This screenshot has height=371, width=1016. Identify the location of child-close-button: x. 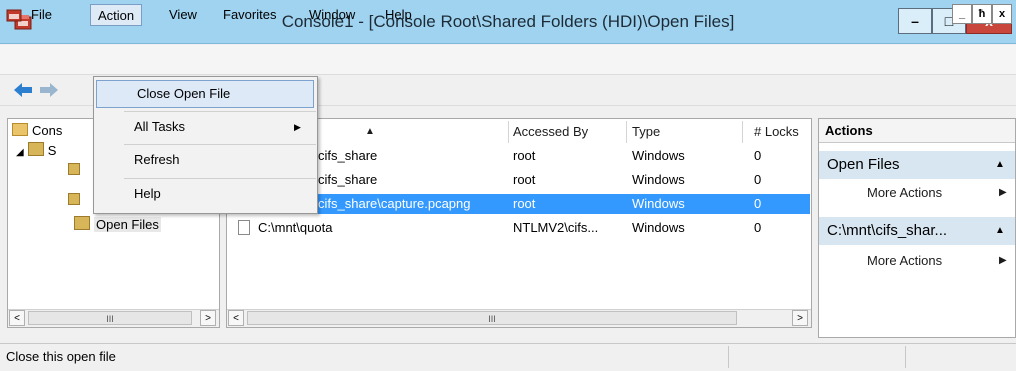
(1002, 14).